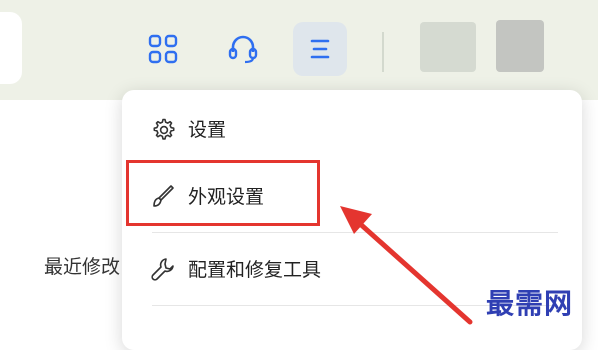 This screenshot has height=350, width=598. I want to click on menu-icon, so click(320, 49).